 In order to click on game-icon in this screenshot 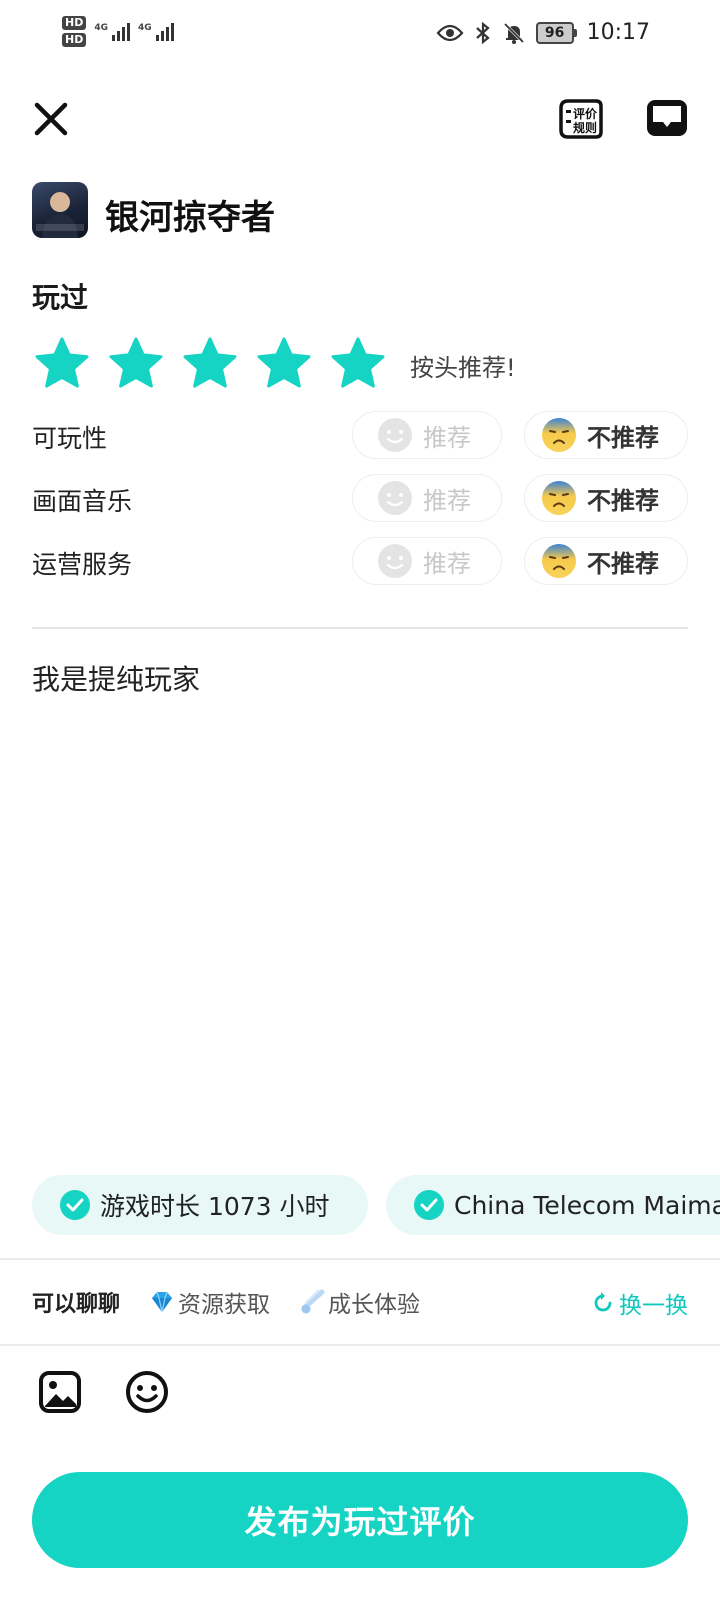, I will do `click(60, 210)`.